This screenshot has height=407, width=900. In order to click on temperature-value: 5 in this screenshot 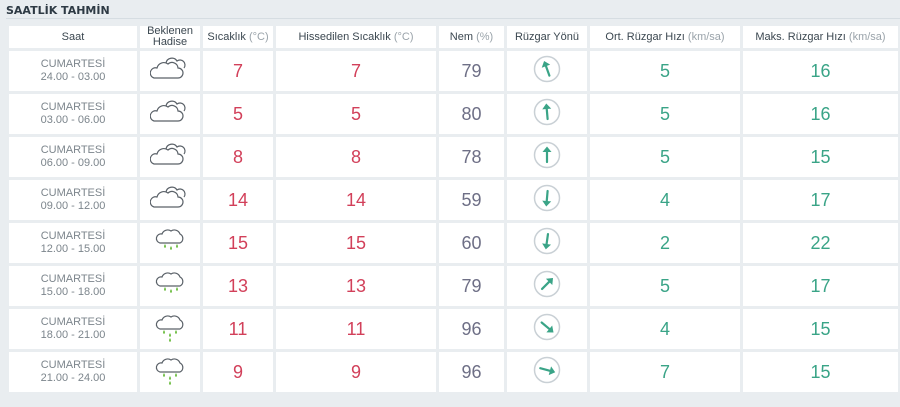, I will do `click(237, 113)`.